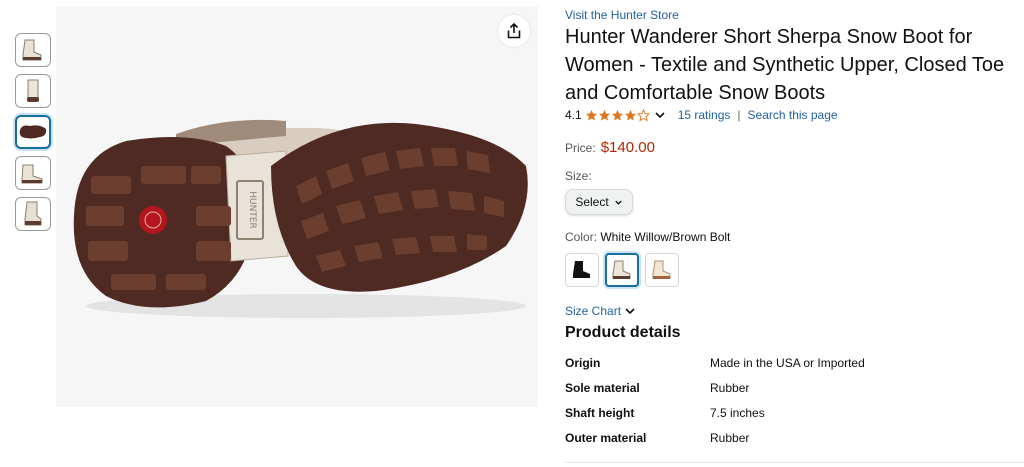  What do you see at coordinates (643, 114) in the screenshot?
I see `star-empty-icon` at bounding box center [643, 114].